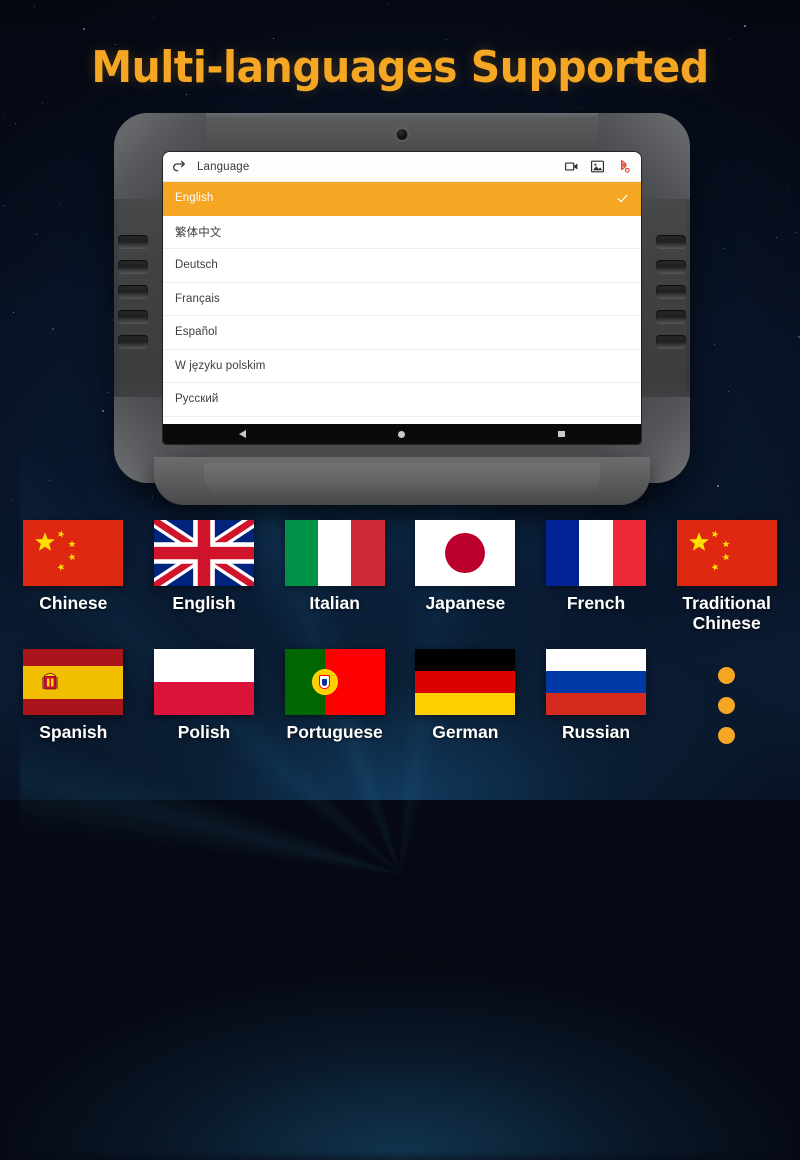  Describe the element at coordinates (402, 480) in the screenshot. I see `case-bottom-lip-inner` at that location.